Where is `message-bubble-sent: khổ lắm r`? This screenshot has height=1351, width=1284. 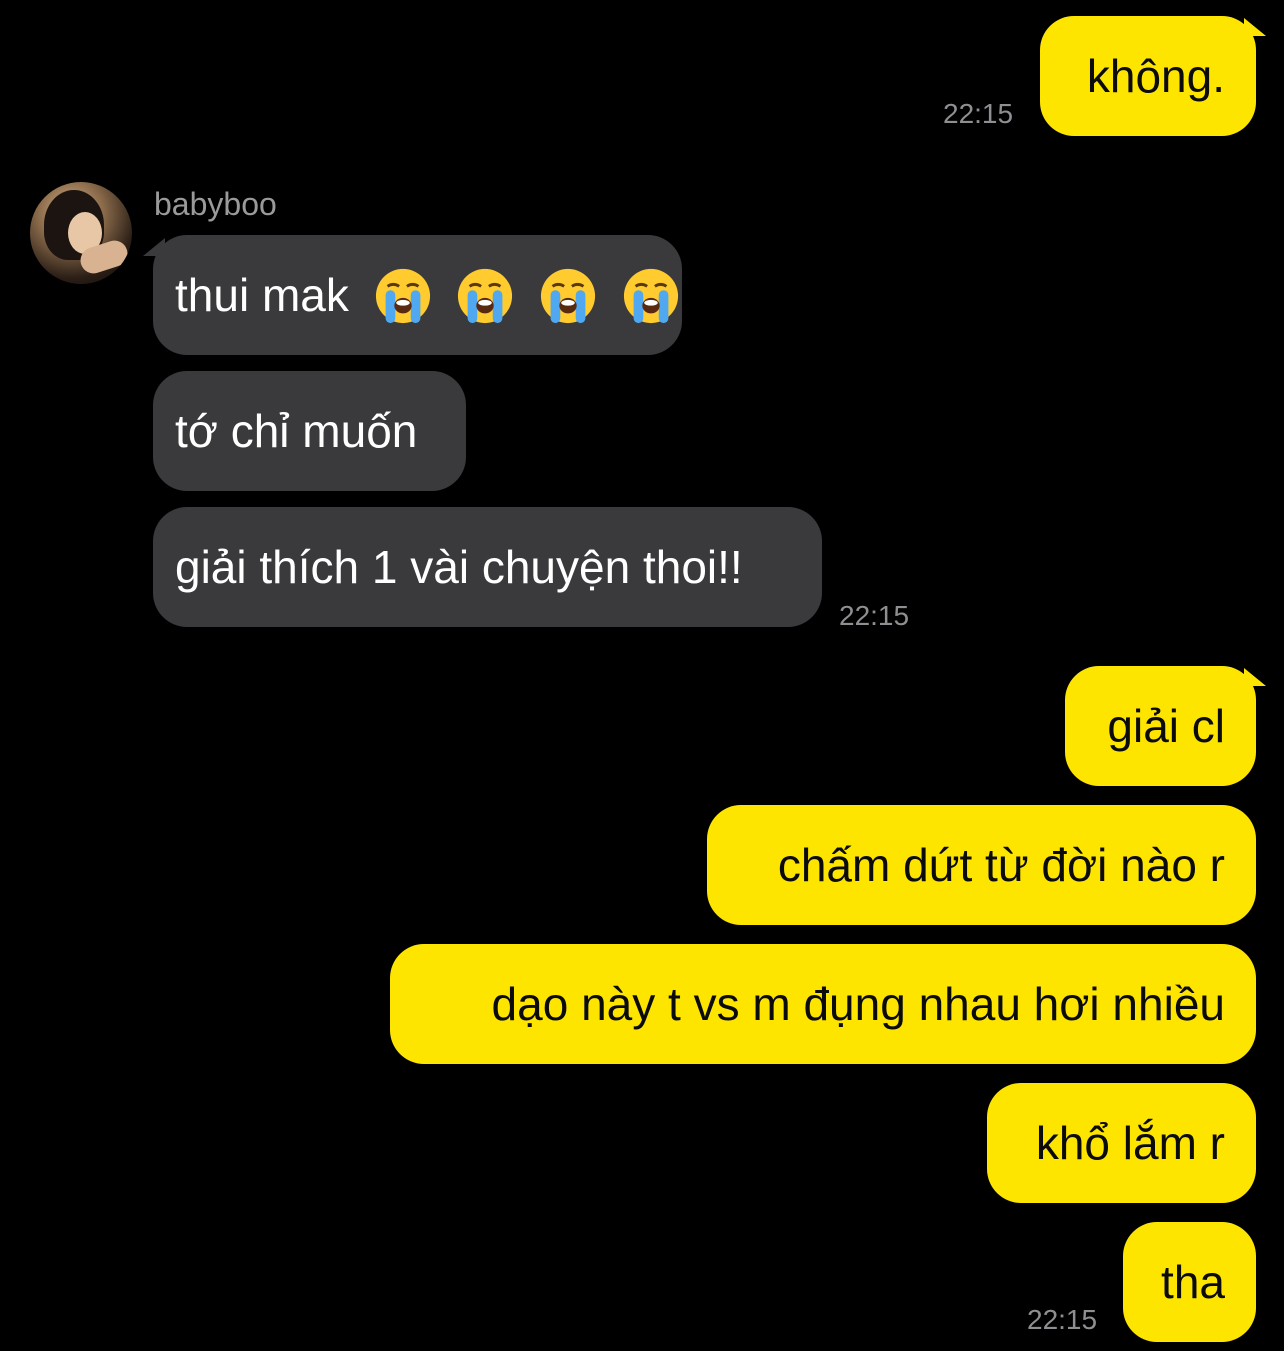 message-bubble-sent: khổ lắm r is located at coordinates (1121, 1143).